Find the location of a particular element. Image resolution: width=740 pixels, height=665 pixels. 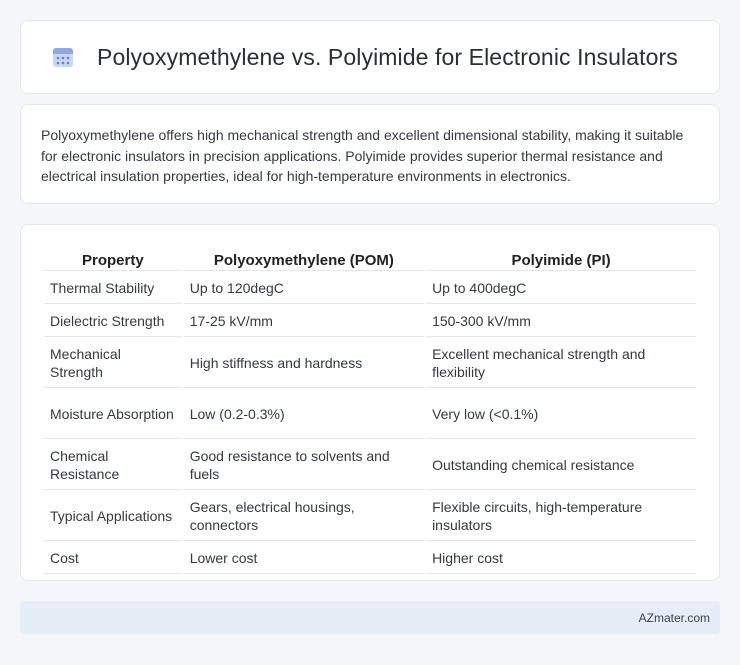

pi-cell: Very low (<0.1%) is located at coordinates (561, 414).